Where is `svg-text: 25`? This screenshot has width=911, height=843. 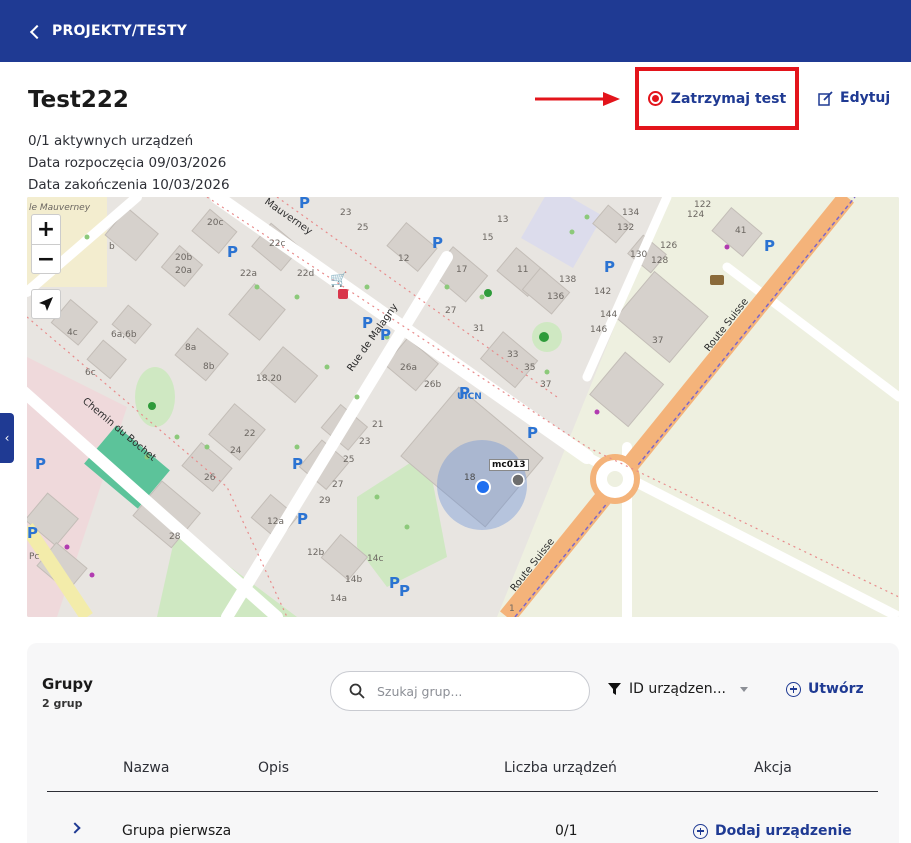 svg-text: 25 is located at coordinates (362, 228).